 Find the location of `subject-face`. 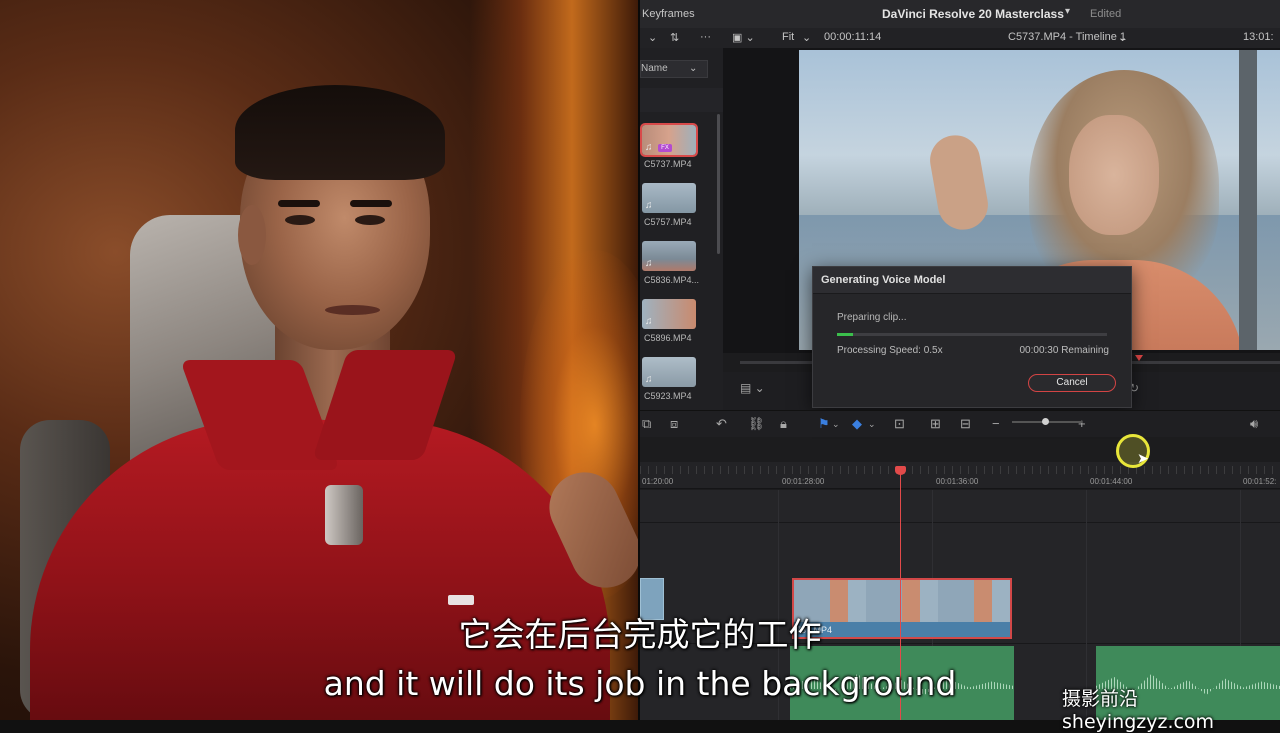

subject-face is located at coordinates (1114, 175).